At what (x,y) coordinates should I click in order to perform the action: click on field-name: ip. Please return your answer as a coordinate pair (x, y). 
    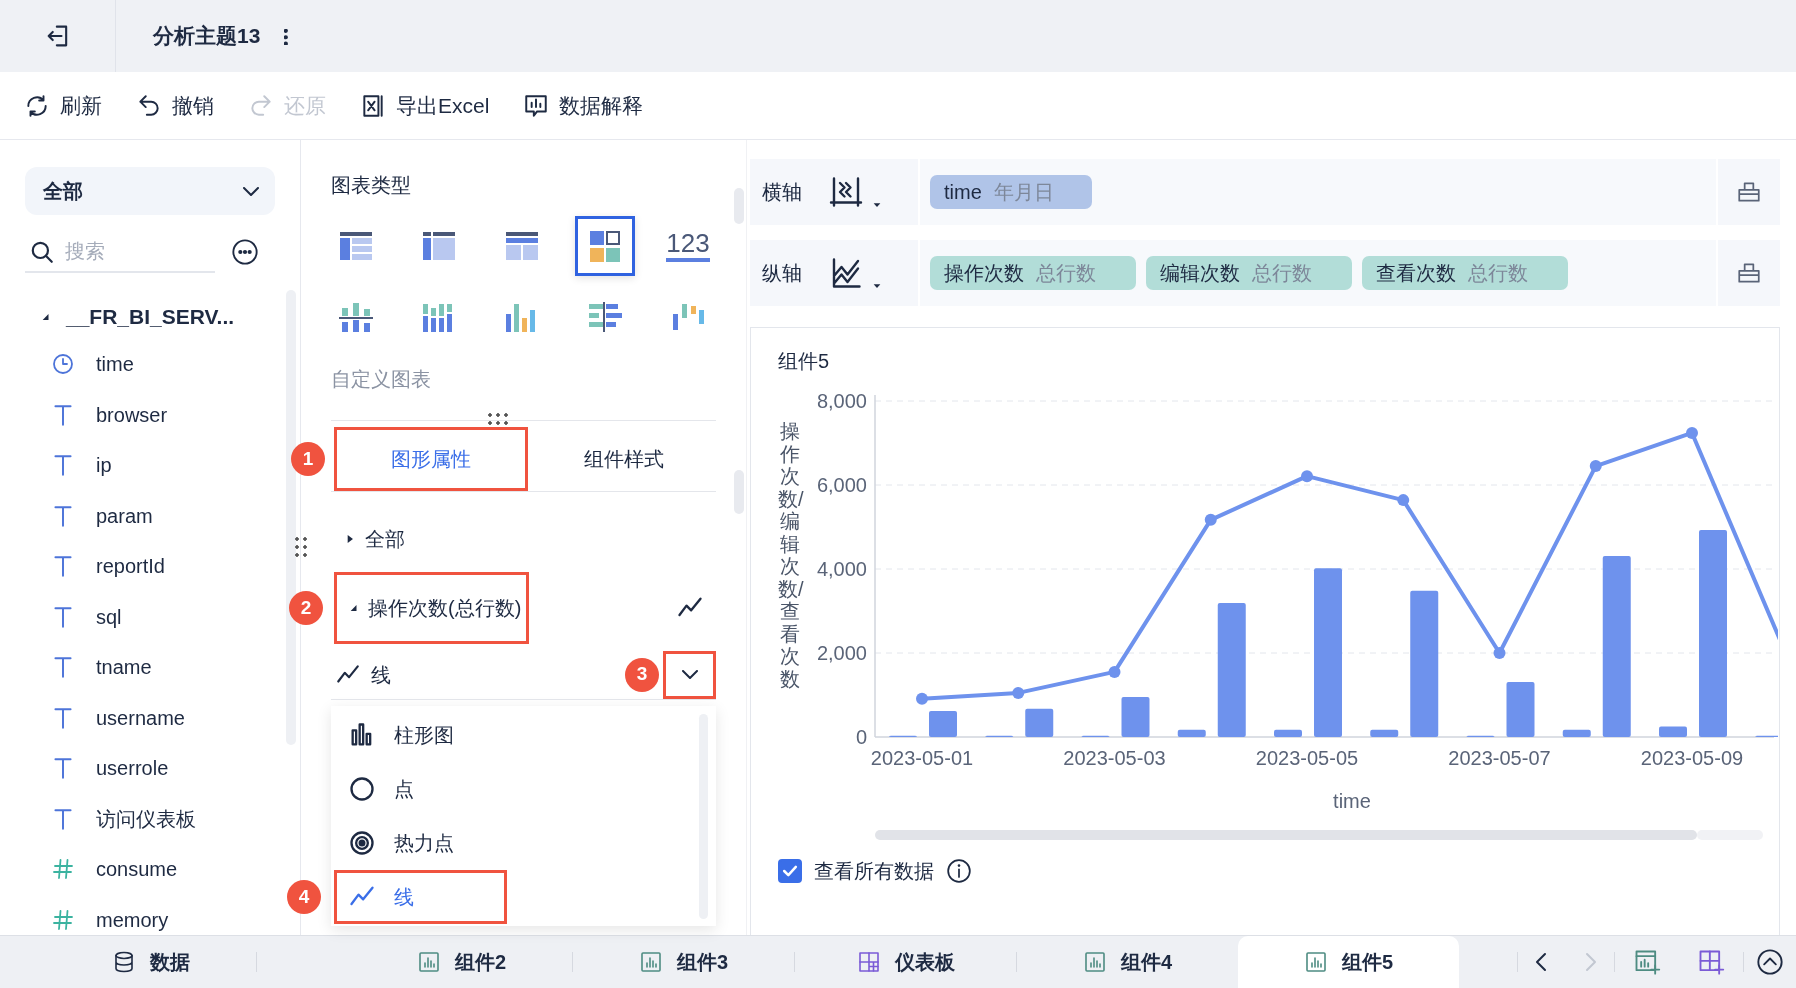
    Looking at the image, I should click on (104, 465).